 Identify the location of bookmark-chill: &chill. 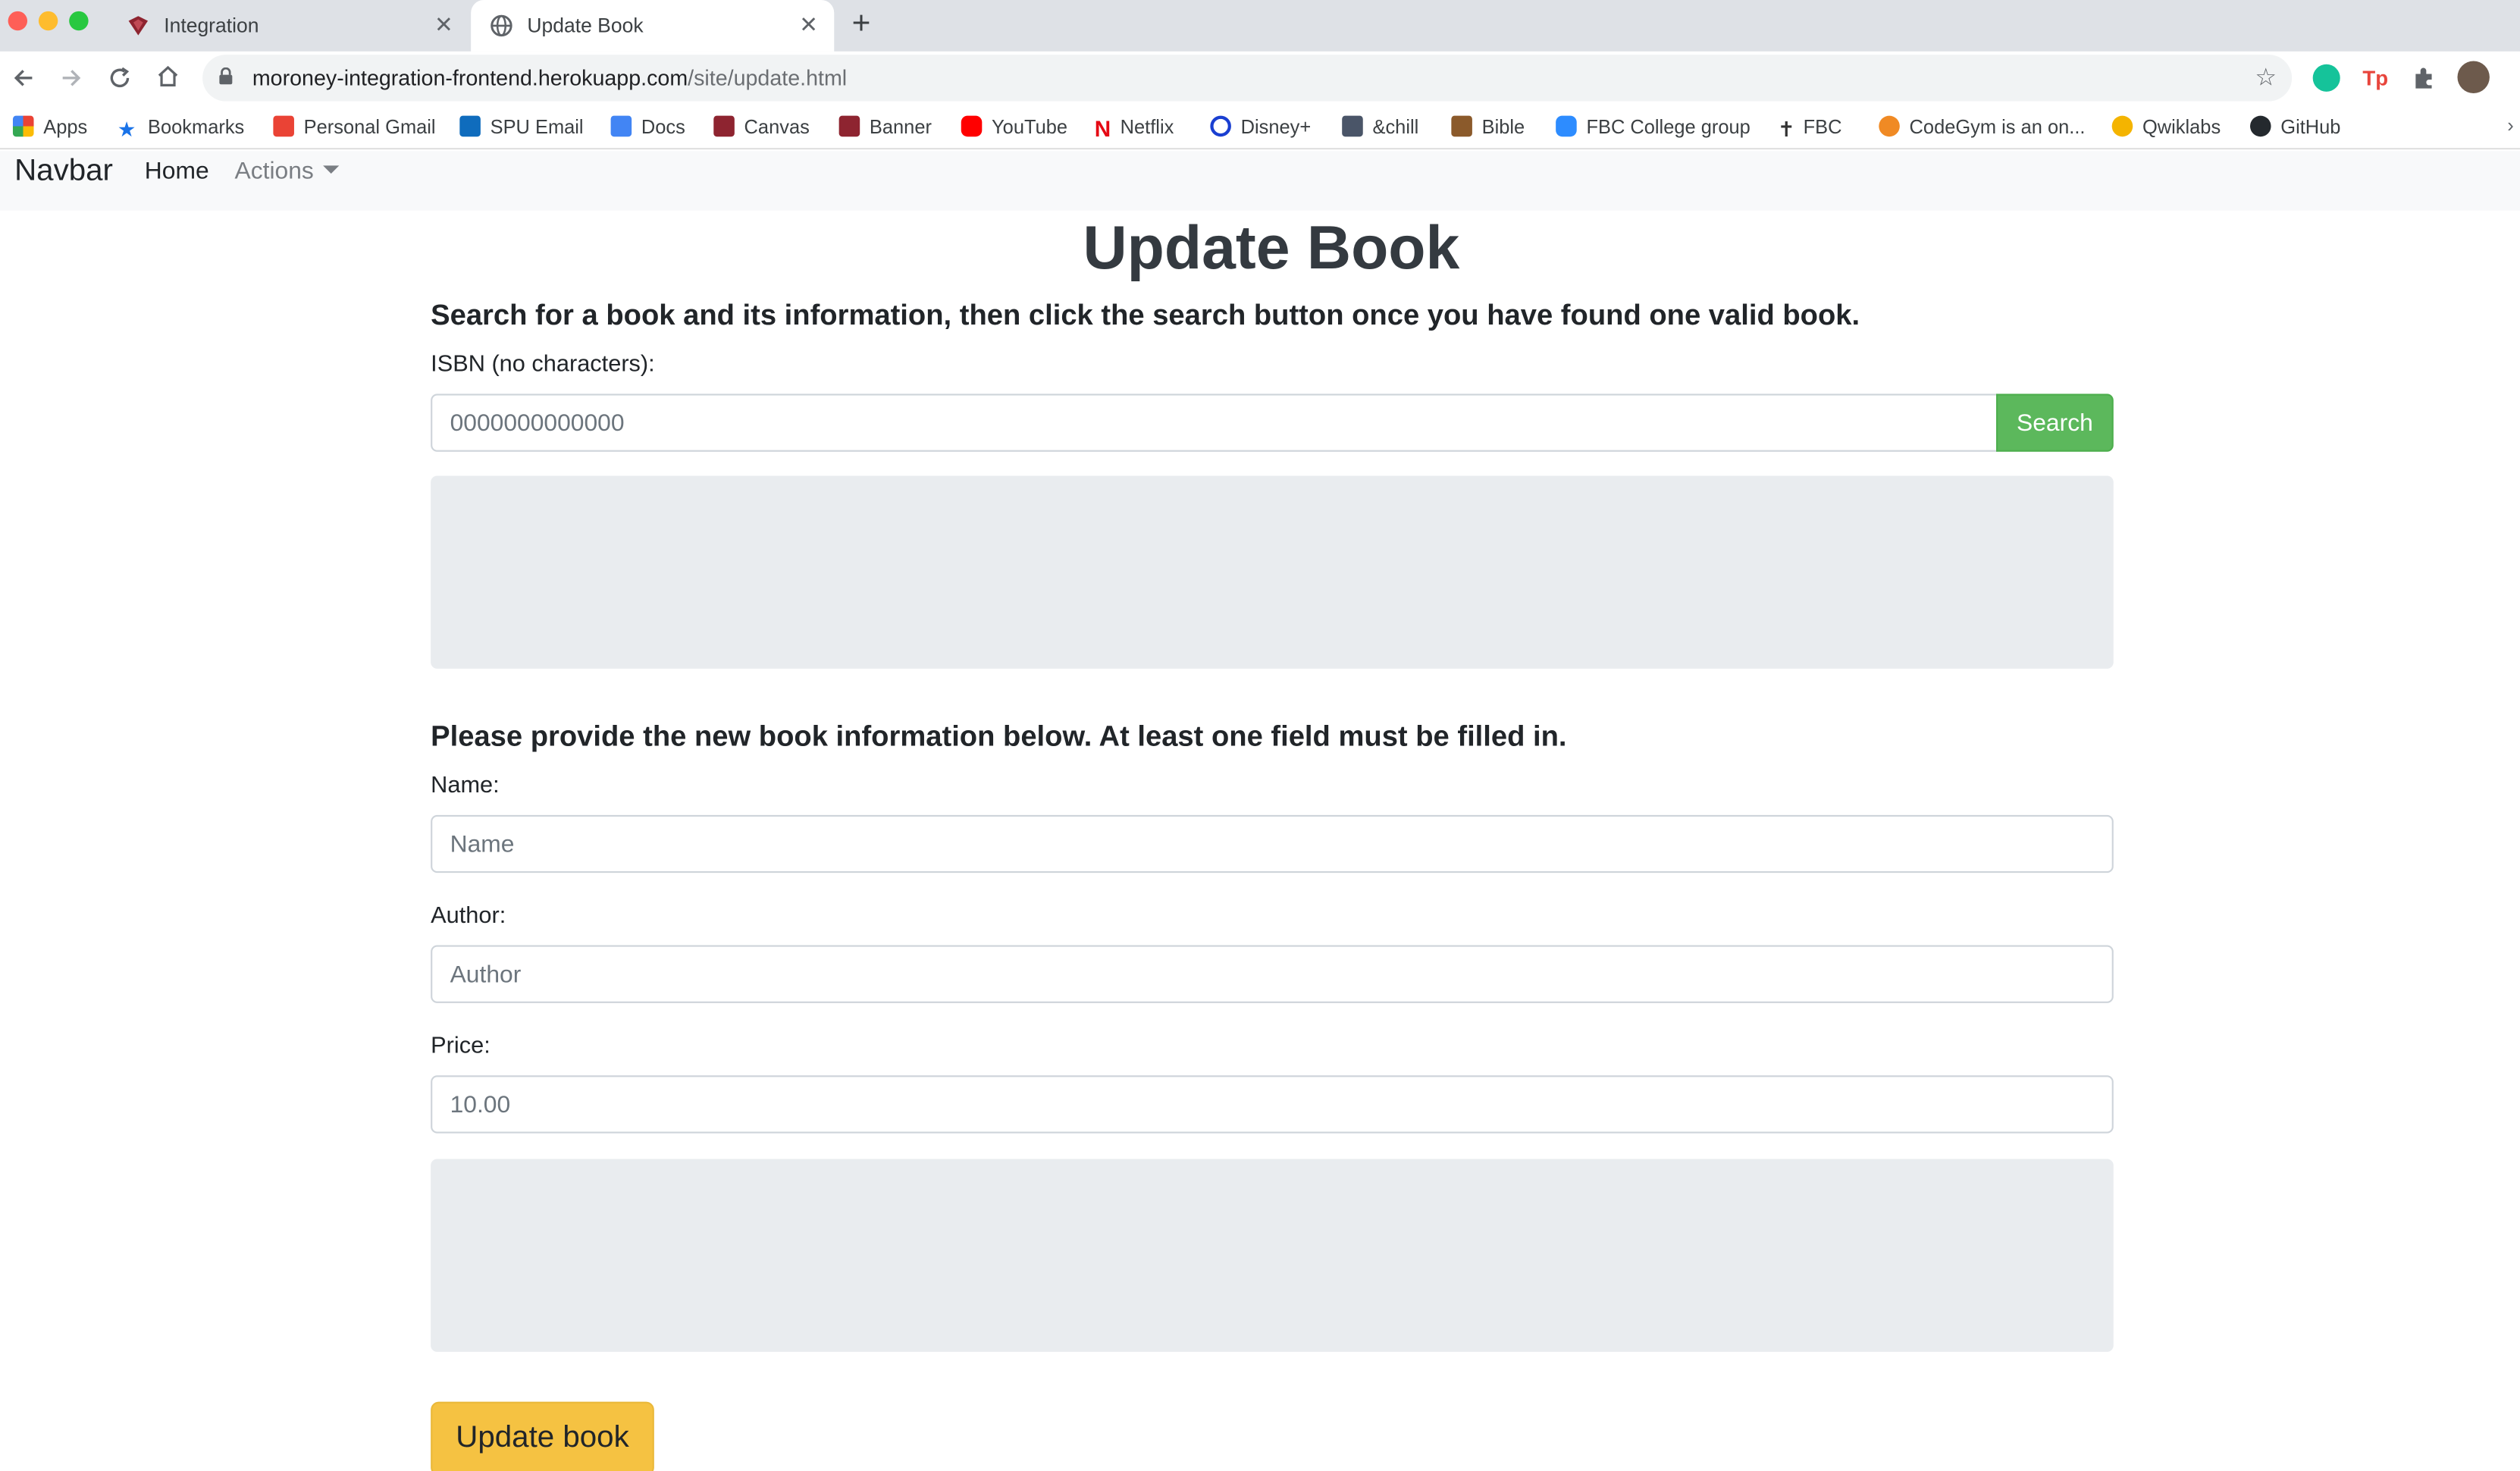
(1380, 127).